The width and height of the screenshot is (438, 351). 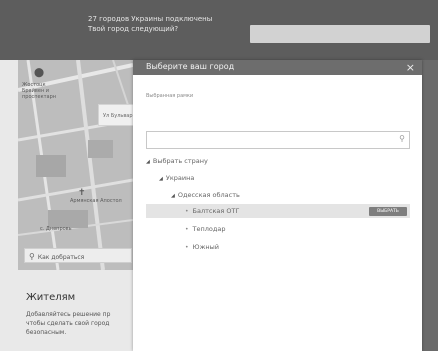 I want to click on city-search-field: ⚲, so click(x=278, y=142).